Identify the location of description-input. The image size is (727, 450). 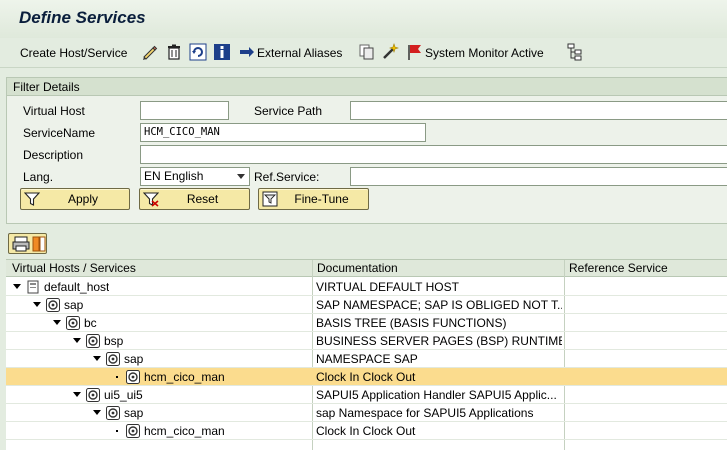
(433, 154).